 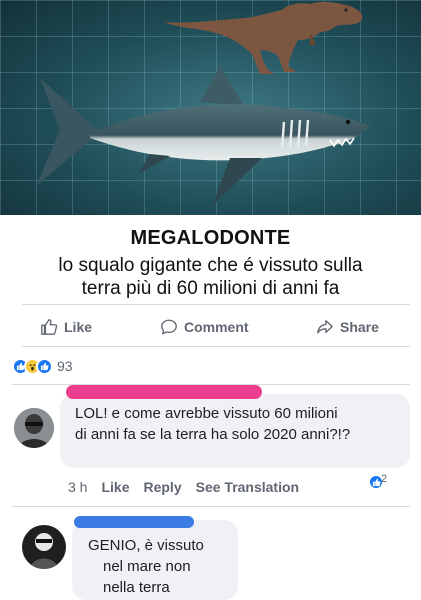 What do you see at coordinates (247, 487) in the screenshot?
I see `see-translation-link: See Translation` at bounding box center [247, 487].